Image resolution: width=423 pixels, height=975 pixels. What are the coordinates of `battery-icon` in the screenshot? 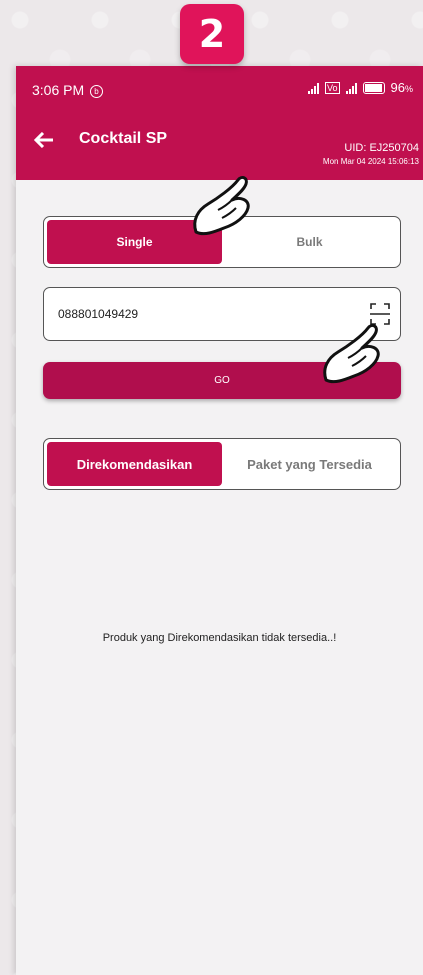 It's located at (373, 87).